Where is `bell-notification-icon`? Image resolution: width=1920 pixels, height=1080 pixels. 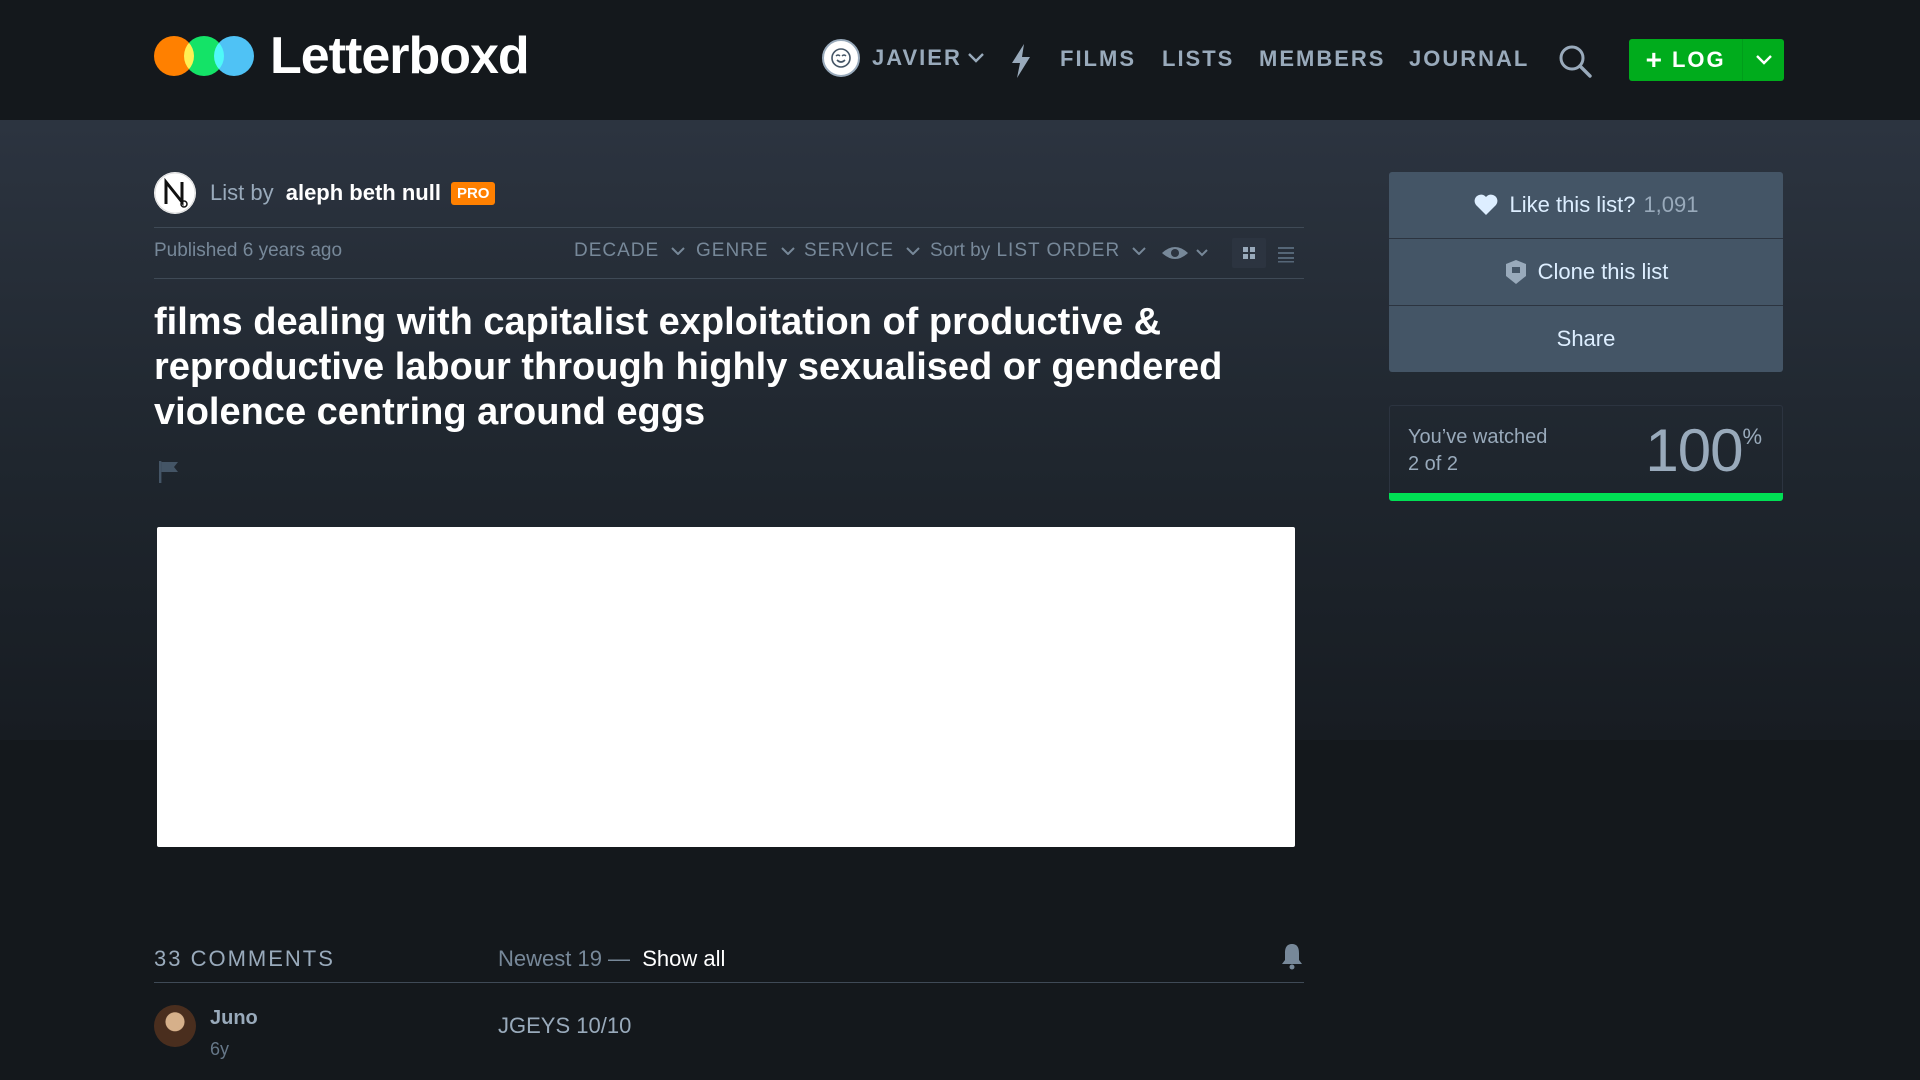
bell-notification-icon is located at coordinates (1292, 956).